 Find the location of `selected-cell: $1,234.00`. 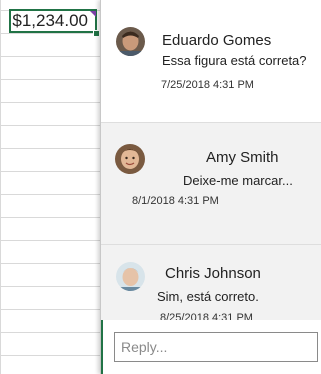

selected-cell: $1,234.00 is located at coordinates (53, 21).